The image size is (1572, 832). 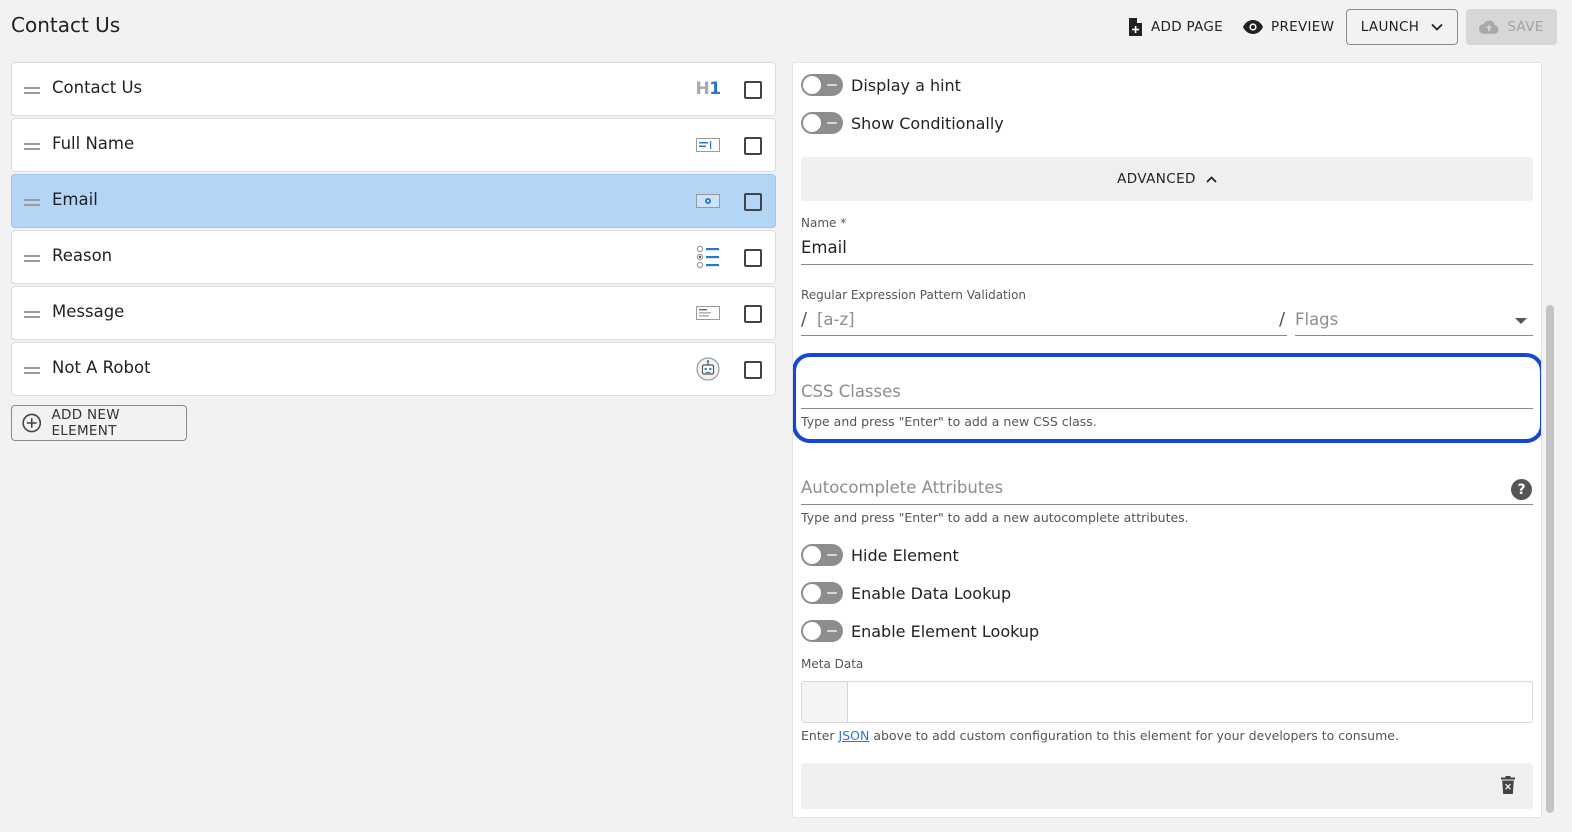 What do you see at coordinates (1316, 319) in the screenshot?
I see `flags-select: Flags` at bounding box center [1316, 319].